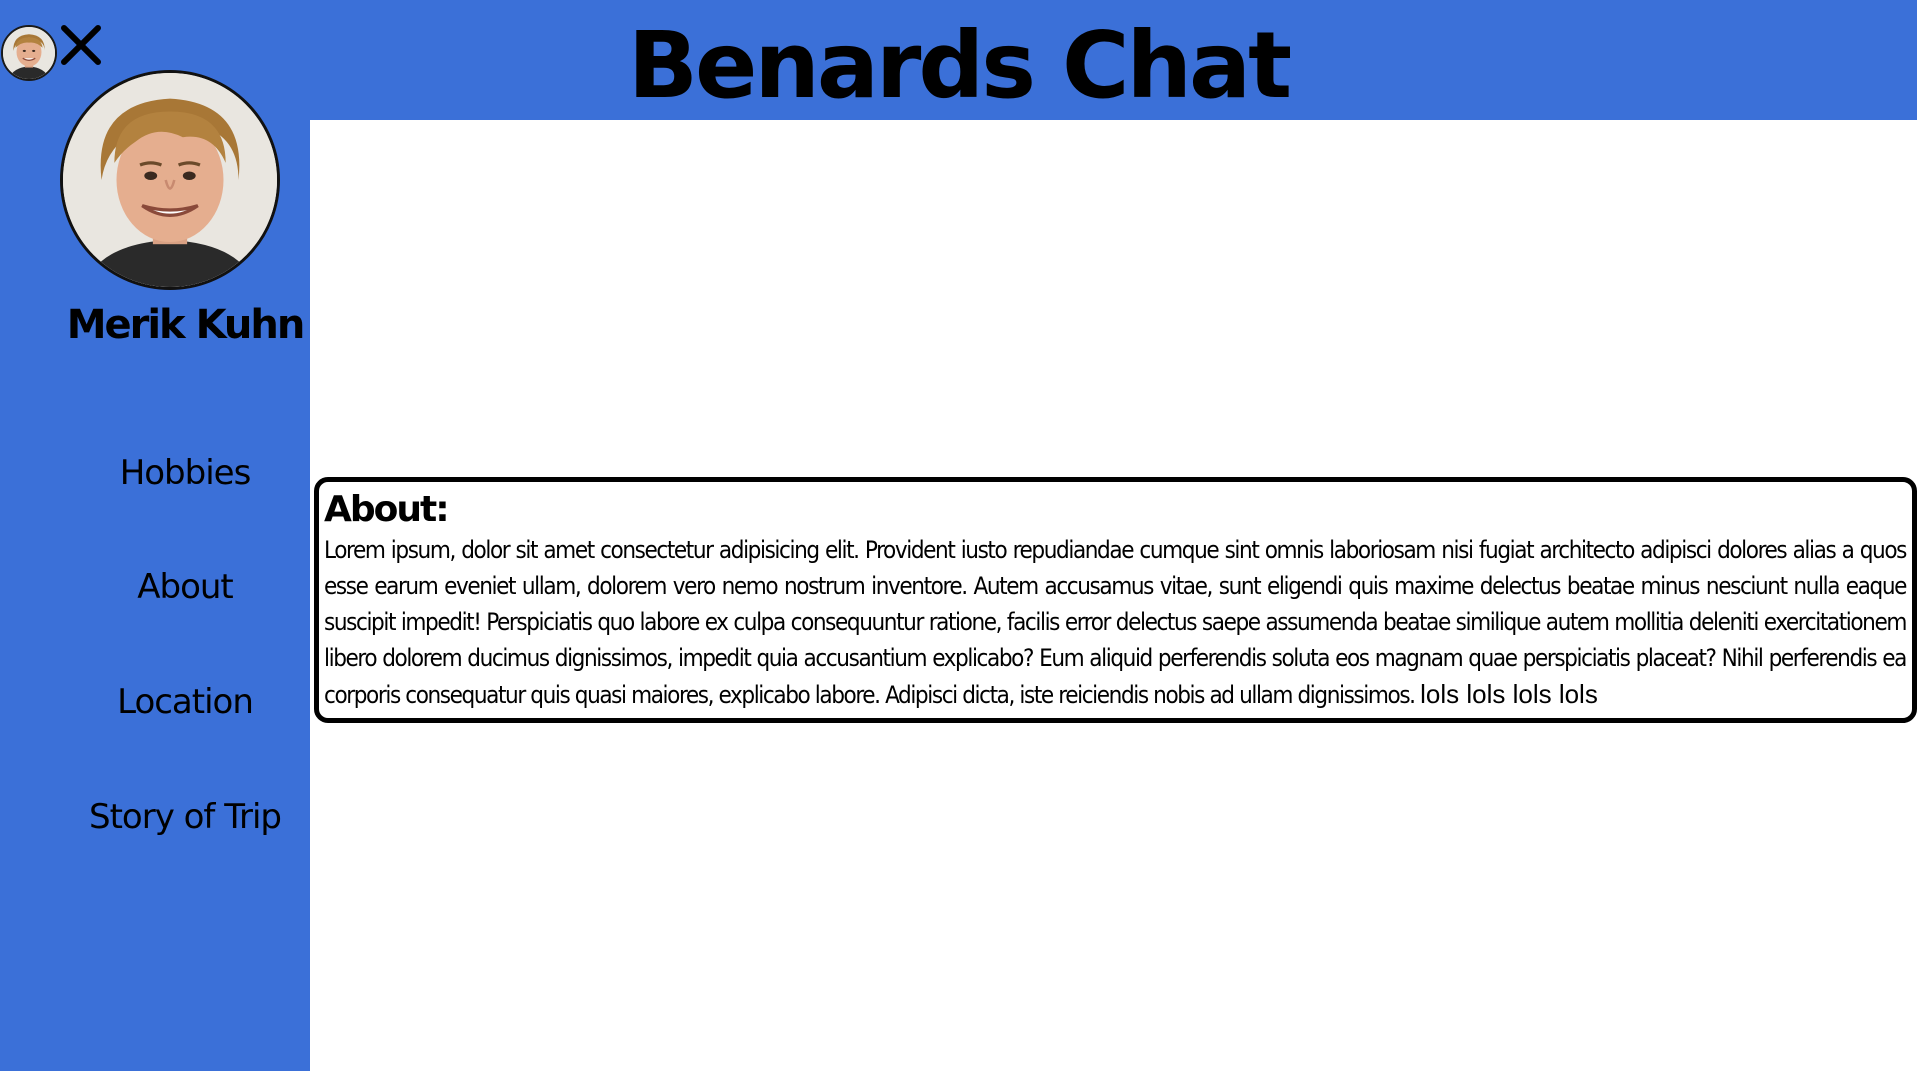 Image resolution: width=1917 pixels, height=1071 pixels. I want to click on mini-avatar, so click(29, 53).